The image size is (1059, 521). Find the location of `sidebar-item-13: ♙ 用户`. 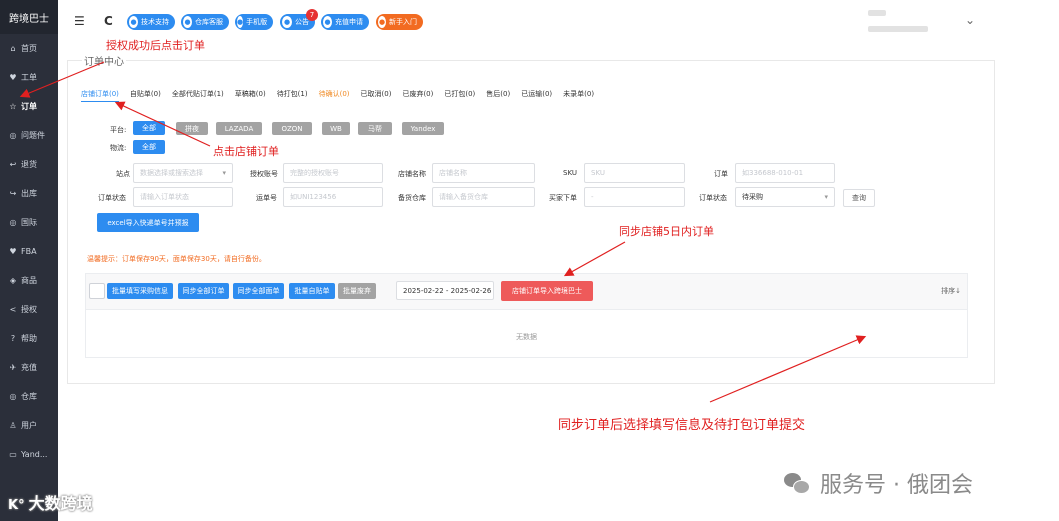

sidebar-item-13: ♙ 用户 is located at coordinates (29, 425).